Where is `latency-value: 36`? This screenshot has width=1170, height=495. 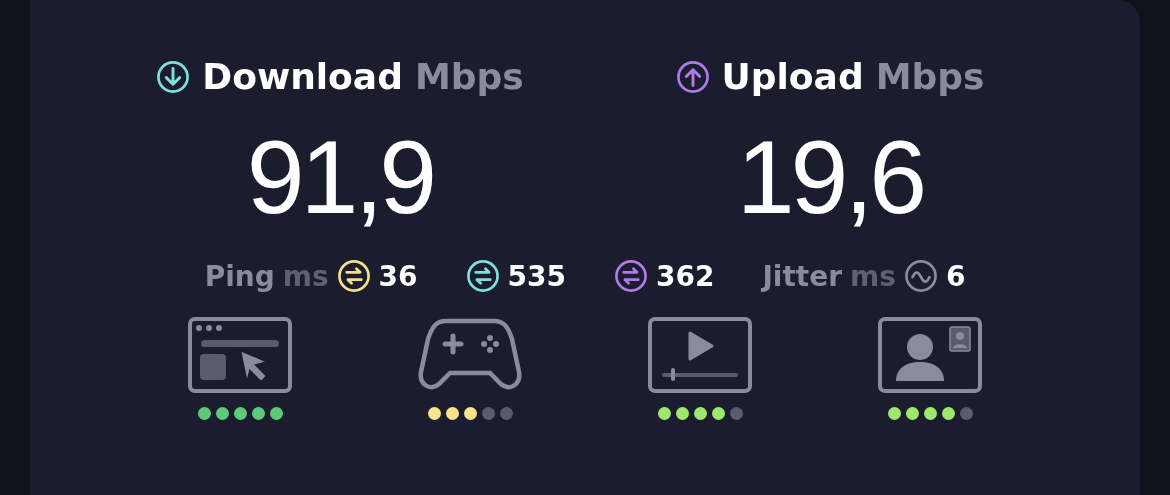 latency-value: 36 is located at coordinates (398, 276).